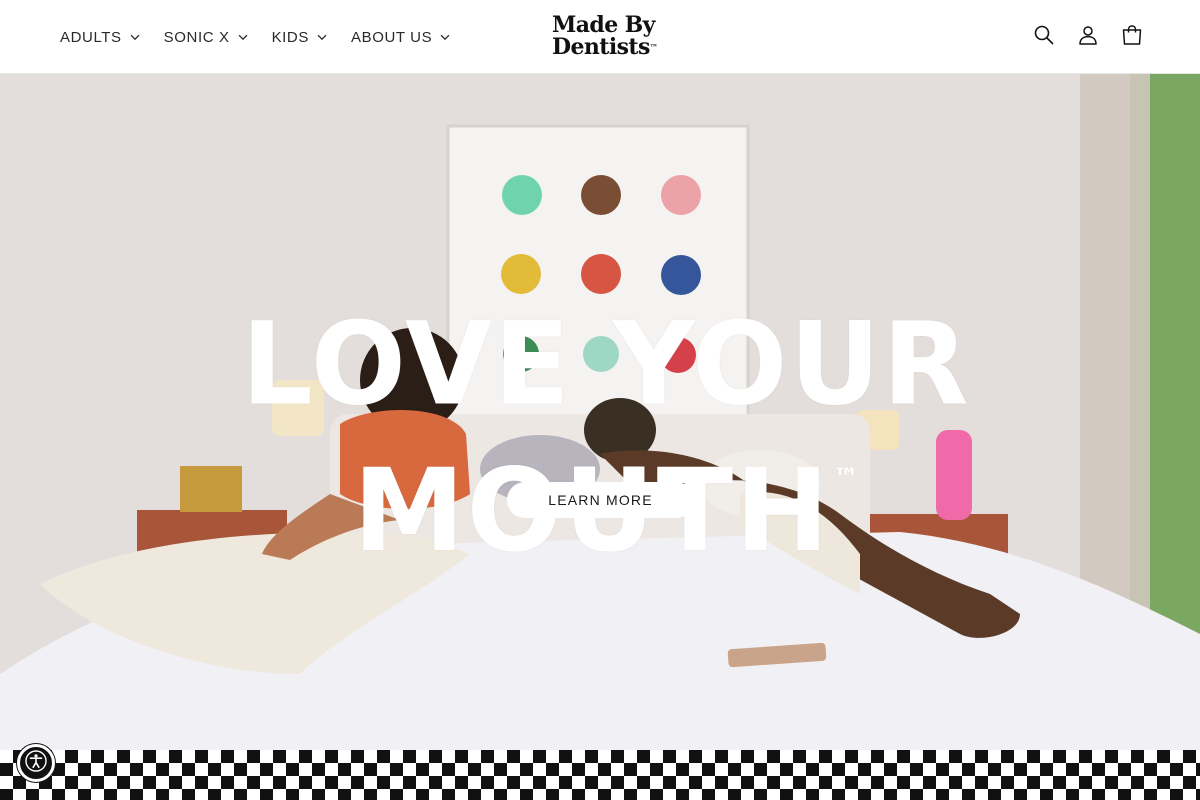 Image resolution: width=1200 pixels, height=800 pixels. What do you see at coordinates (290, 37) in the screenshot?
I see `nav-item-label: KIDS` at bounding box center [290, 37].